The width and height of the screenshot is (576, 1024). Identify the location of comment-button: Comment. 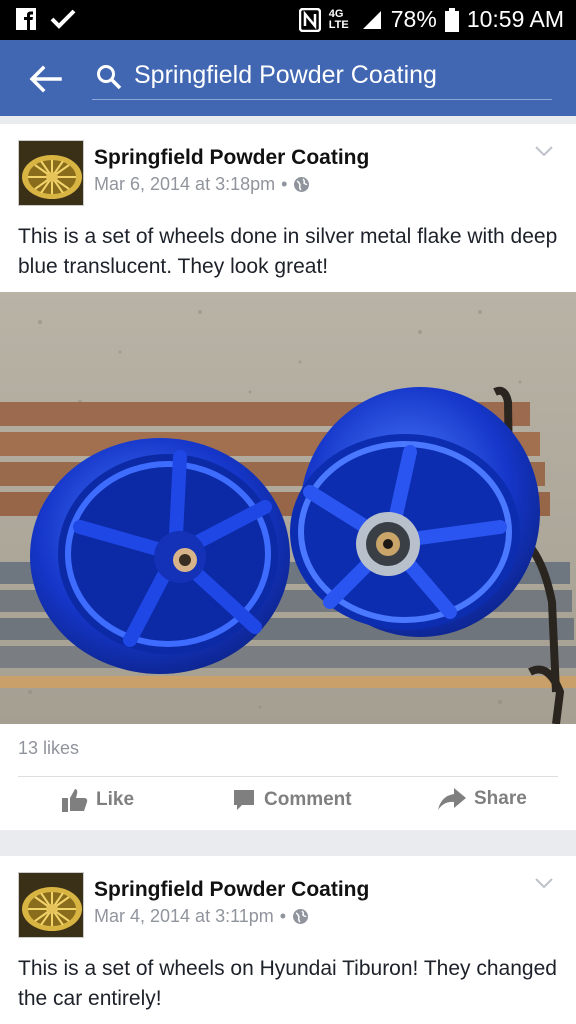
(292, 800).